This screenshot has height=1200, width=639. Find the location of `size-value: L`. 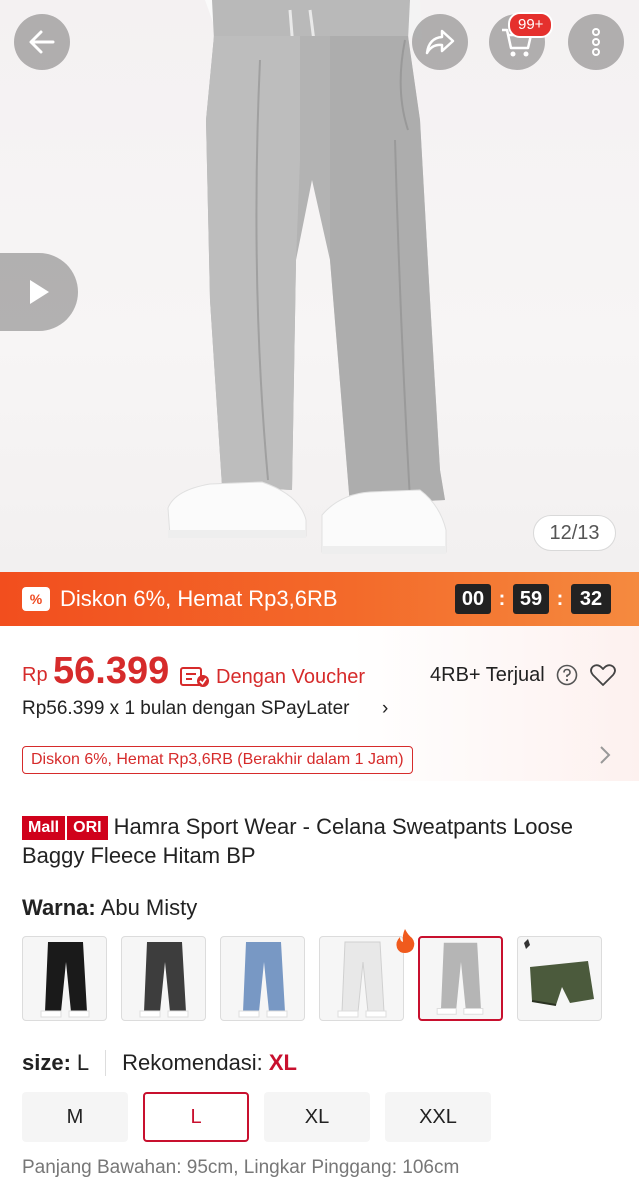

size-value: L is located at coordinates (83, 1062).